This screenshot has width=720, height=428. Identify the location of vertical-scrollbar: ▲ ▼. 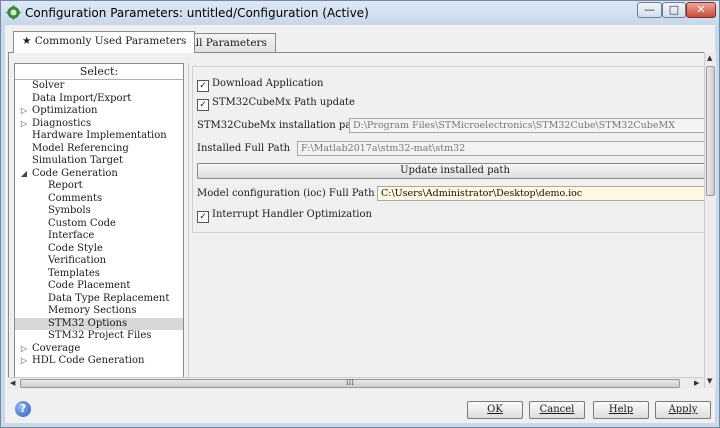
(710, 220).